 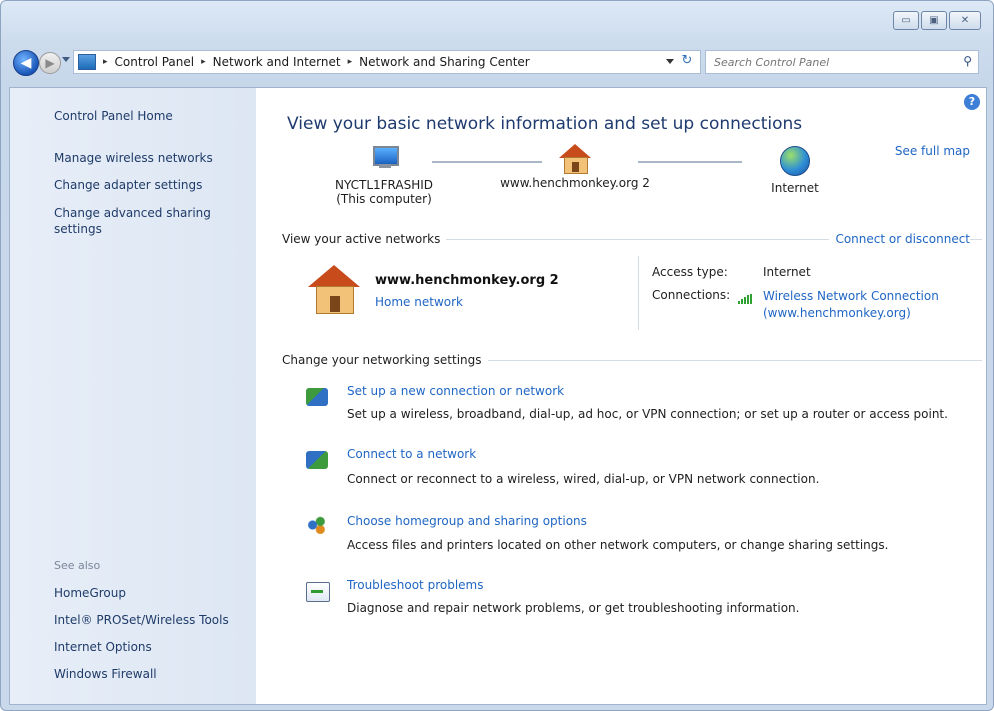 What do you see at coordinates (334, 289) in the screenshot?
I see `active-network-icon` at bounding box center [334, 289].